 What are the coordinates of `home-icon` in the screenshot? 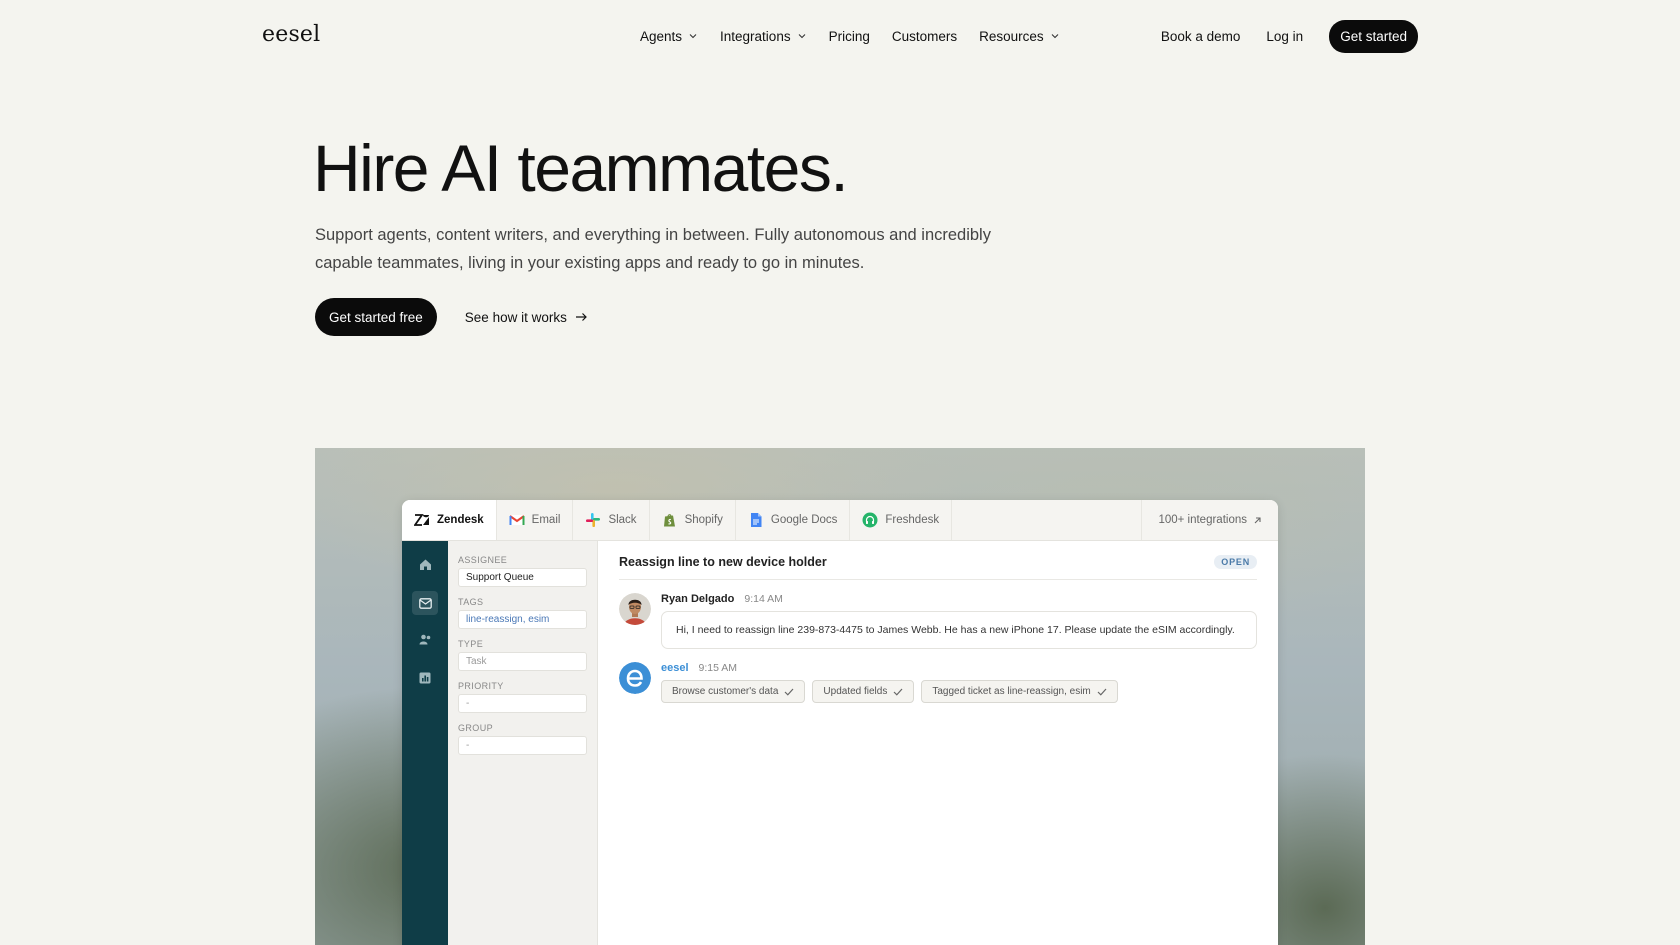 It's located at (425, 564).